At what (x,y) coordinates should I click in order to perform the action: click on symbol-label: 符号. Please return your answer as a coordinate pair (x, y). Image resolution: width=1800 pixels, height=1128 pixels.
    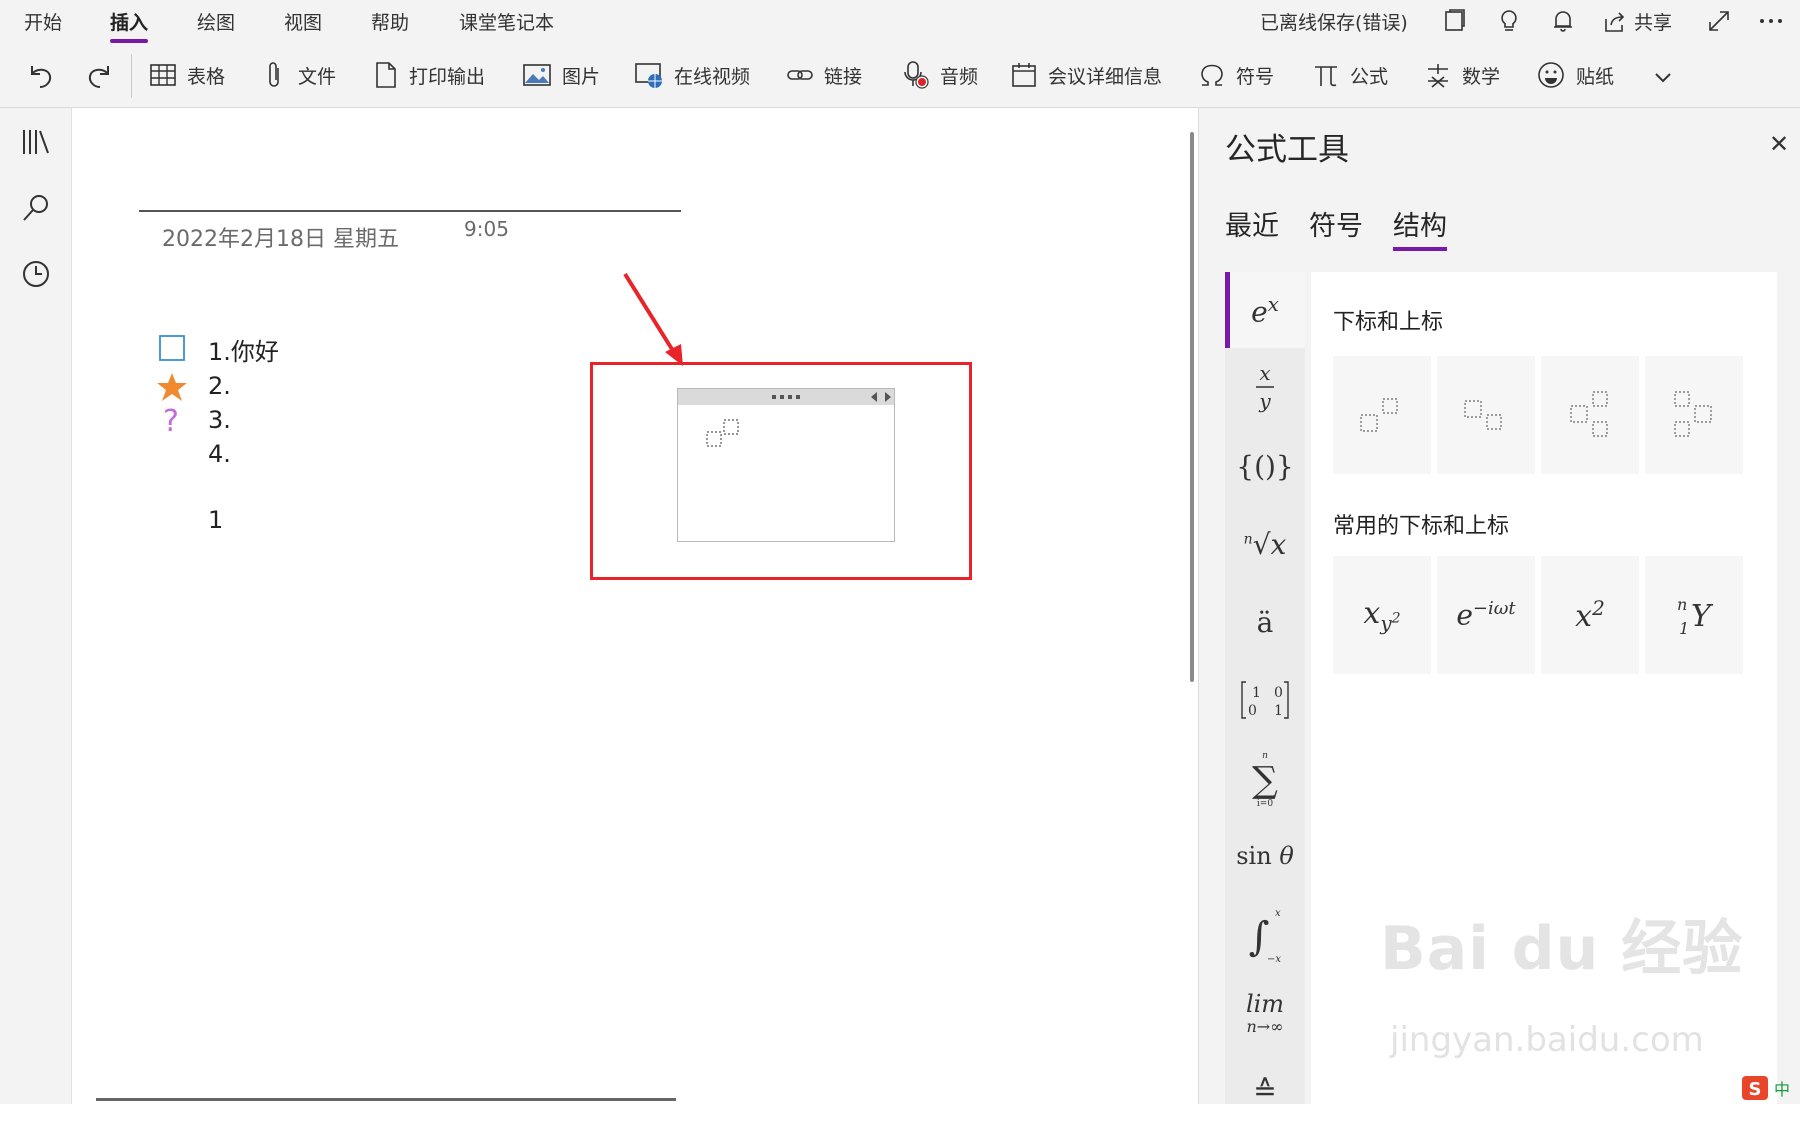
    Looking at the image, I should click on (1255, 76).